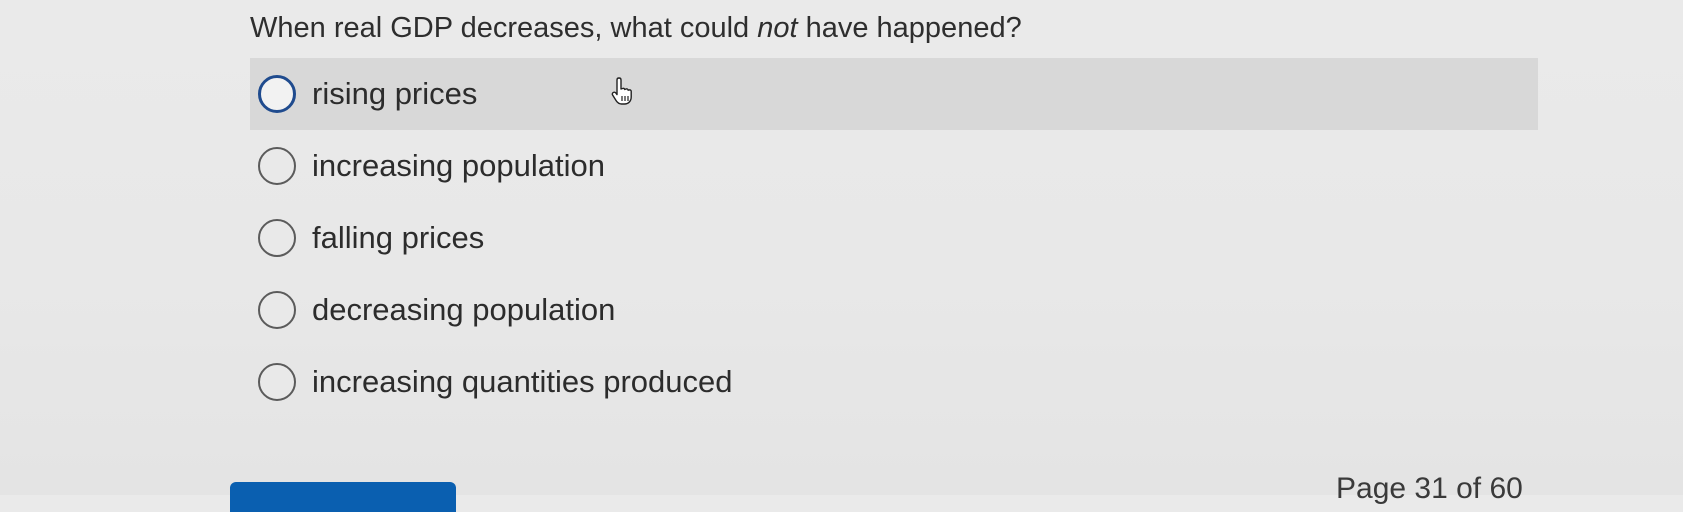 The width and height of the screenshot is (1683, 512). What do you see at coordinates (504, 28) in the screenshot?
I see `question-prefix: When real GDP decreases, what could` at bounding box center [504, 28].